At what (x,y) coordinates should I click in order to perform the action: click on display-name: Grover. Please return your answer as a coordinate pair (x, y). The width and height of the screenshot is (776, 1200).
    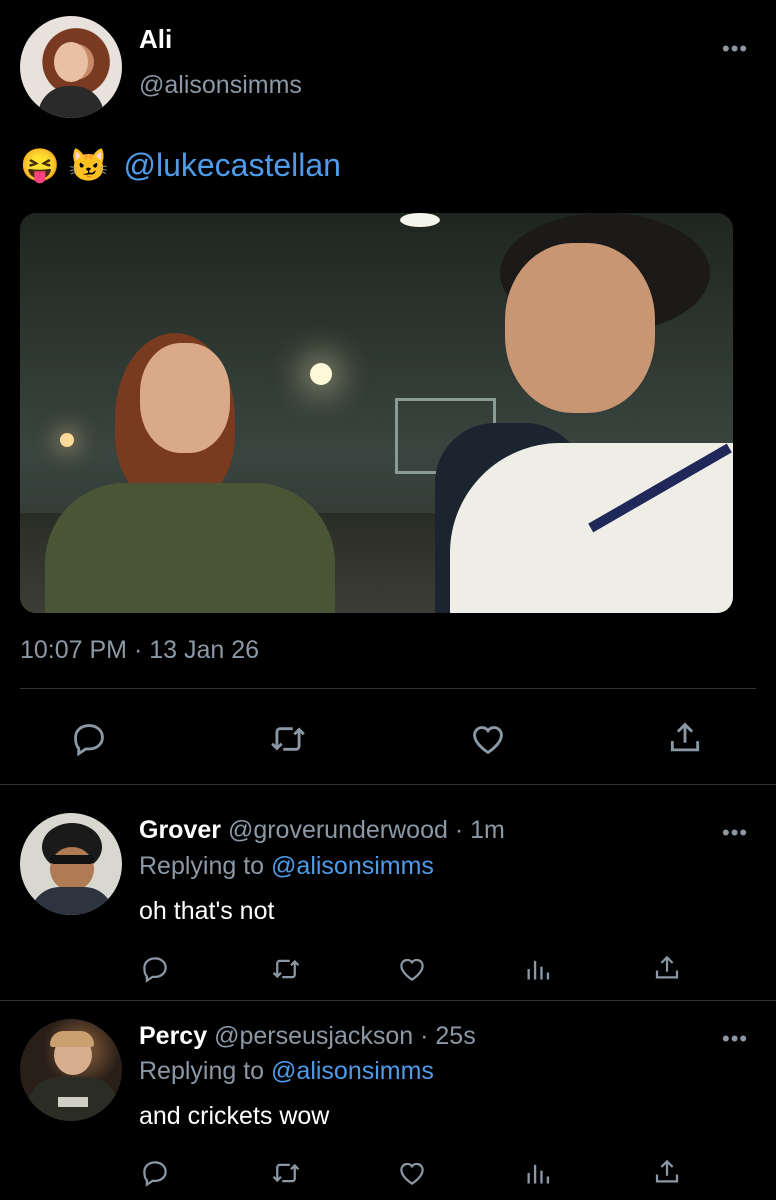
    Looking at the image, I should click on (180, 830).